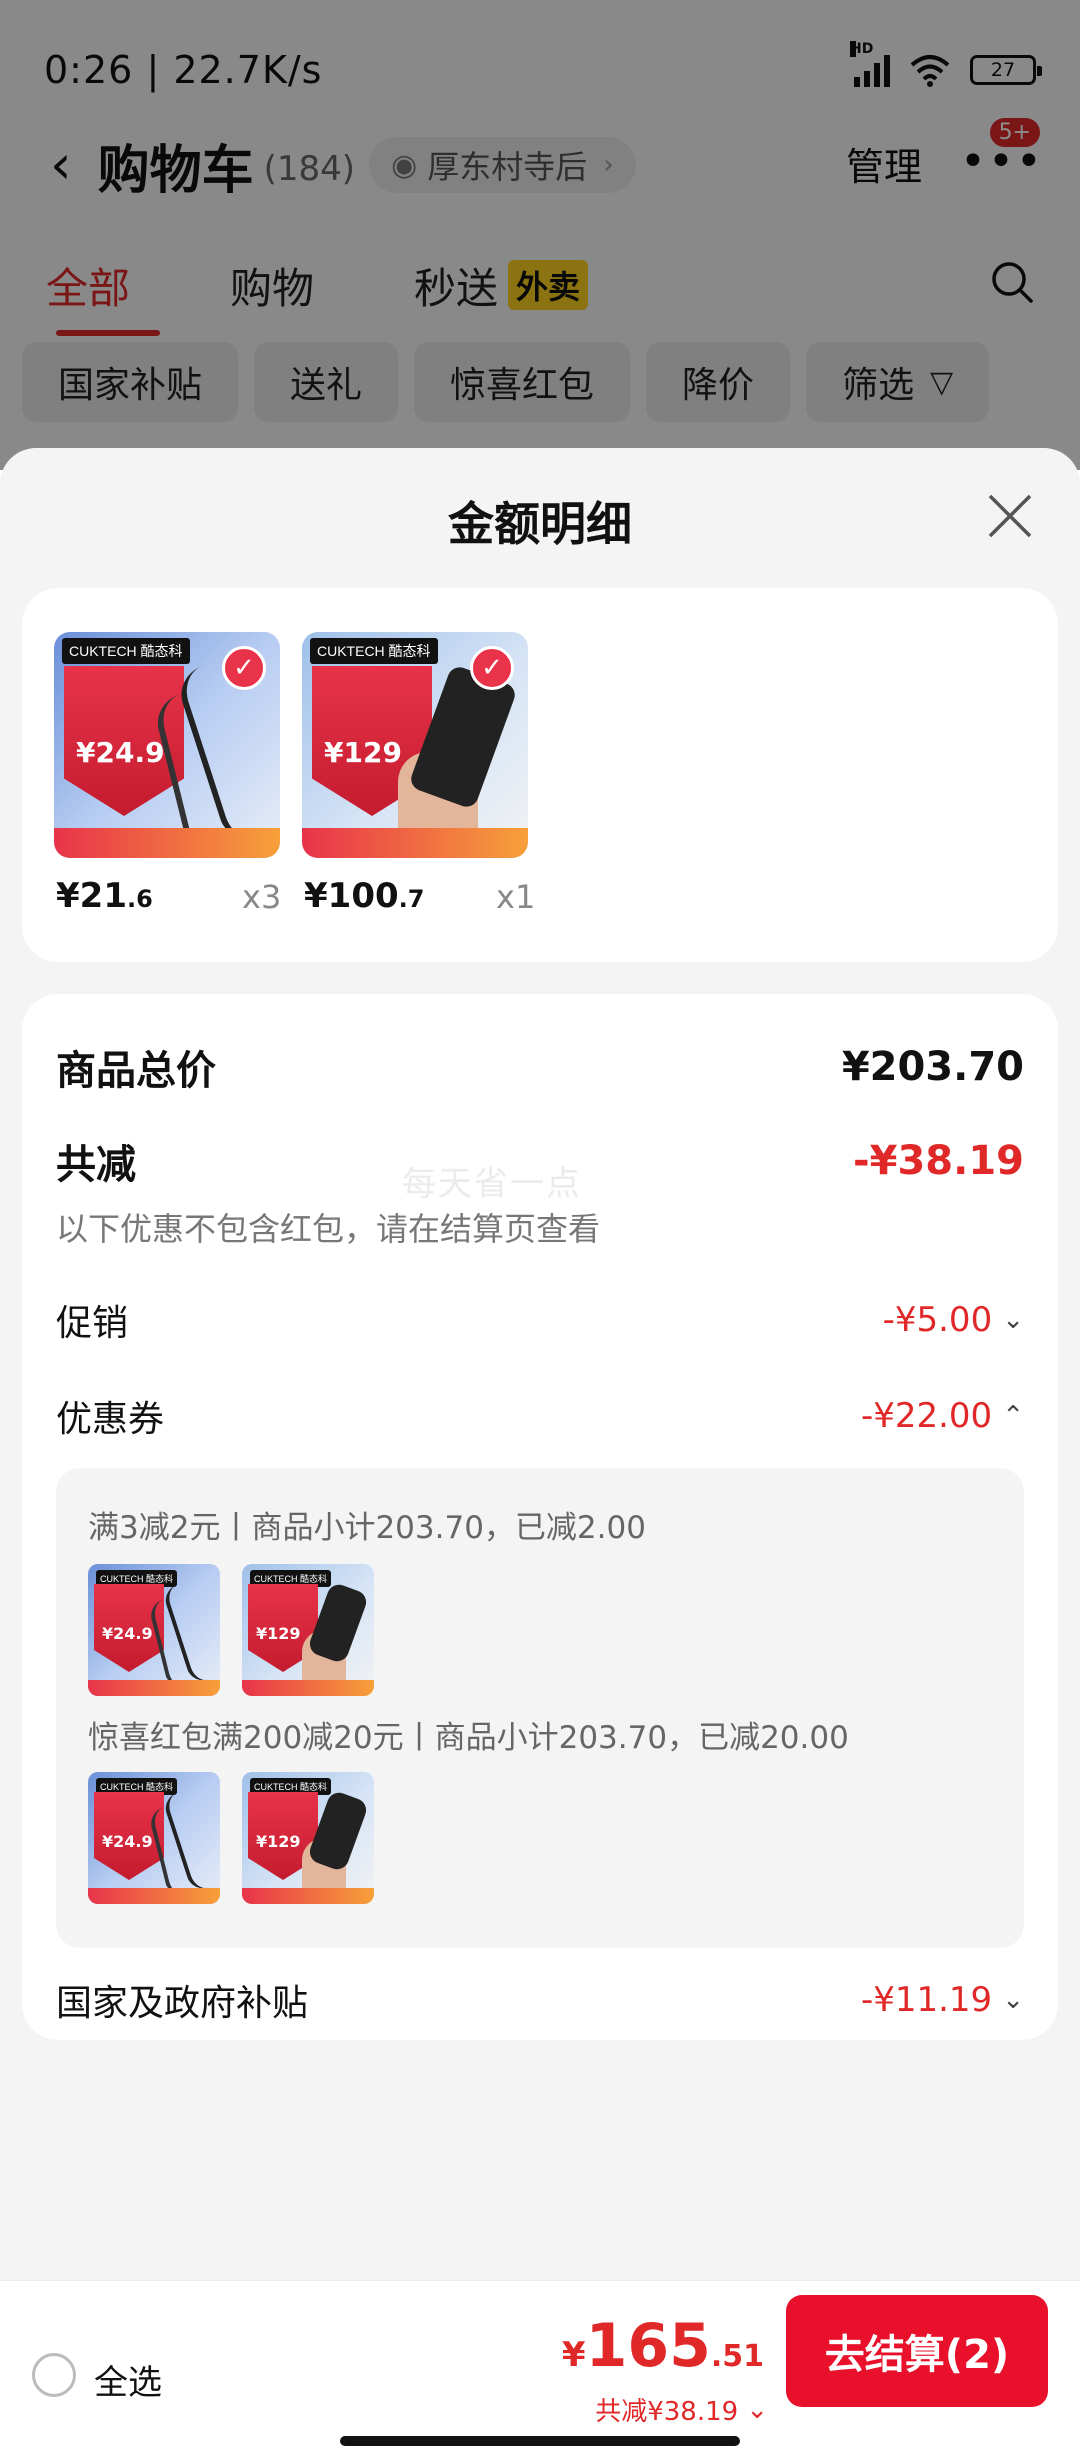 The height and width of the screenshot is (2460, 1080). I want to click on sheet-title: 金额明细, so click(540, 524).